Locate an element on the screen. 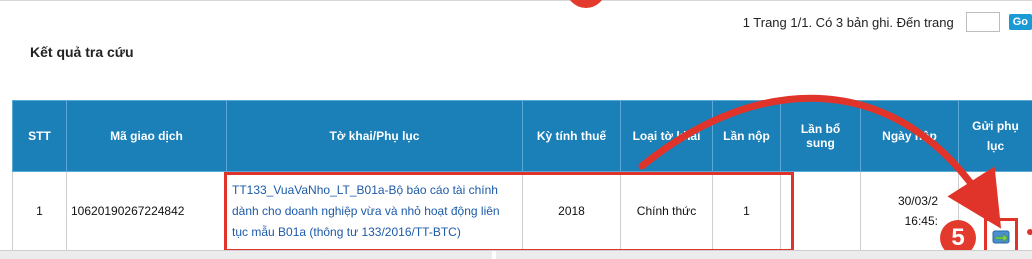 The width and height of the screenshot is (1032, 259). pagination-bar: 1 Trang 1/1. Có 3 bản ghi. Đến trang Go is located at coordinates (887, 22).